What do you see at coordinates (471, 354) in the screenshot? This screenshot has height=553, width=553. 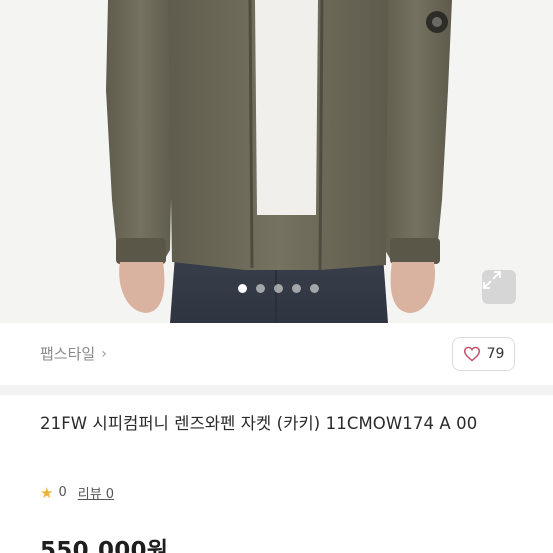 I see `heart-icon` at bounding box center [471, 354].